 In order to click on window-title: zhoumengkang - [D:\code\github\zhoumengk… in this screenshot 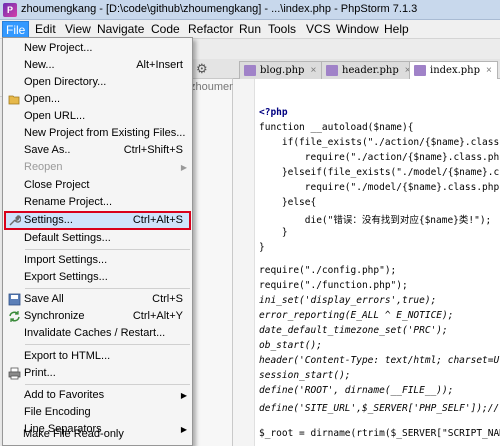, I will do `click(219, 9)`.